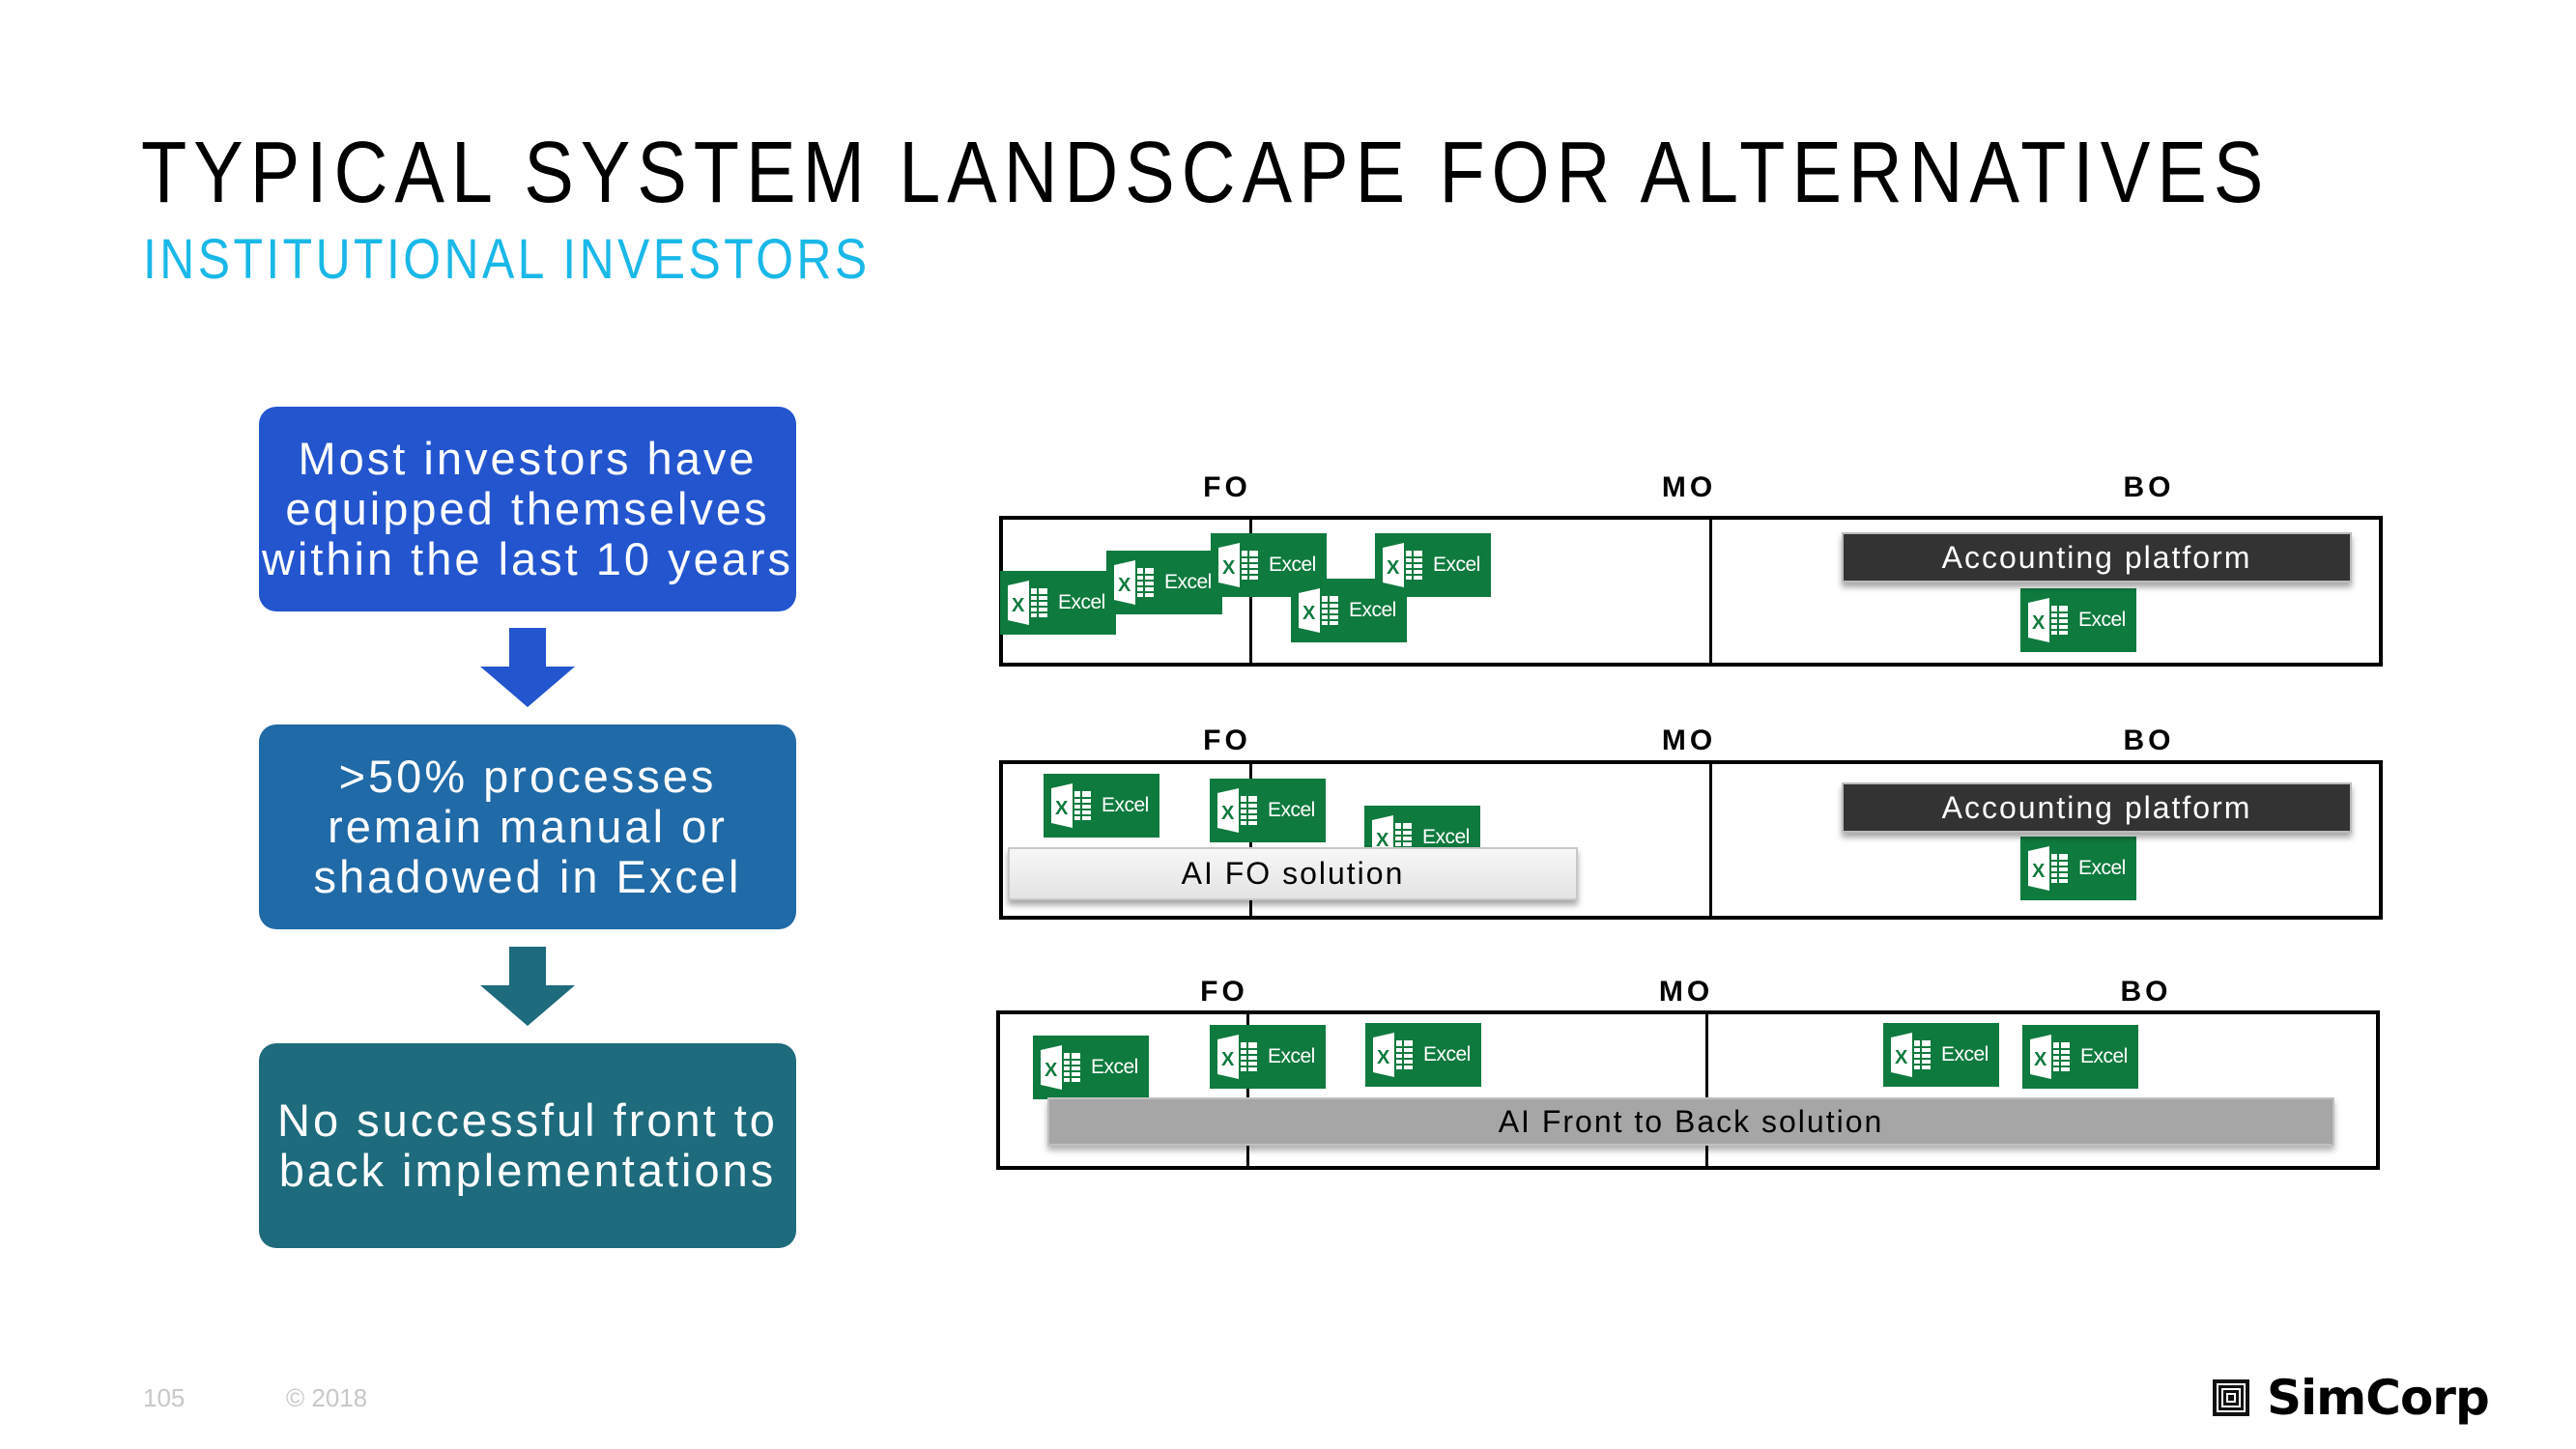  I want to click on simcorp-logo: SimCorp, so click(2352, 1398).